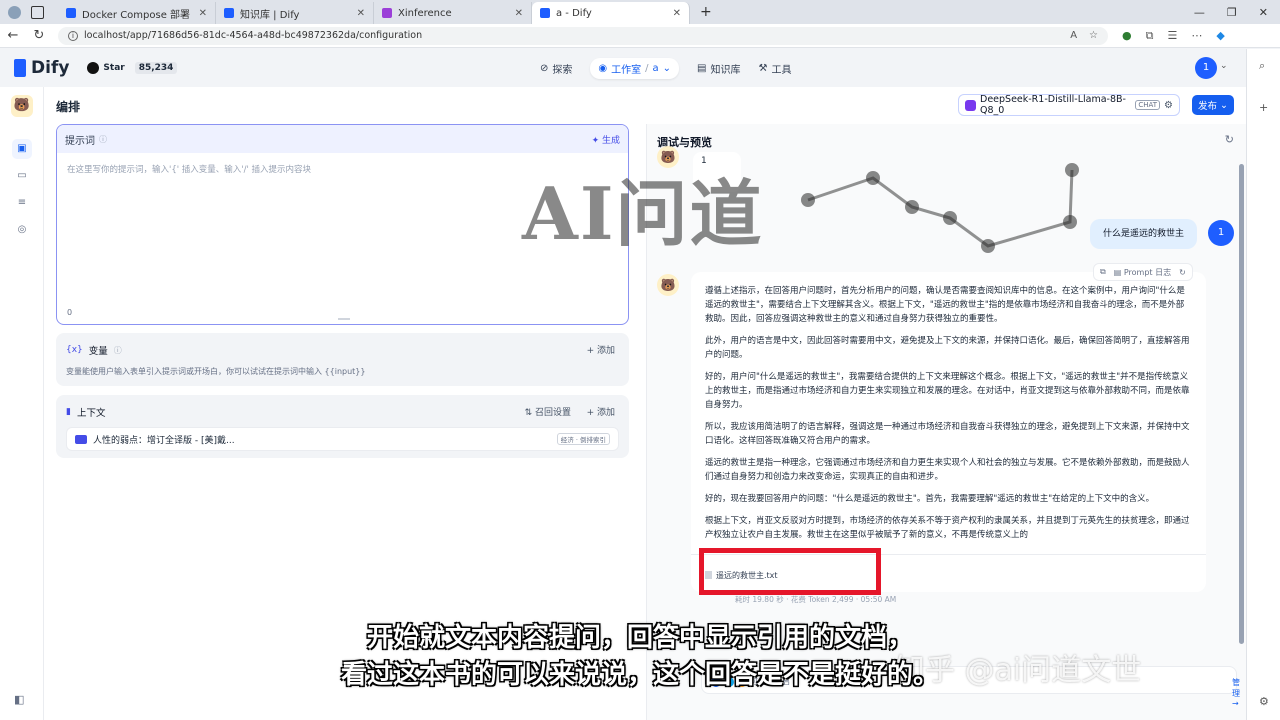  Describe the element at coordinates (601, 349) in the screenshot. I see `add-variable-button: + 添加` at that location.